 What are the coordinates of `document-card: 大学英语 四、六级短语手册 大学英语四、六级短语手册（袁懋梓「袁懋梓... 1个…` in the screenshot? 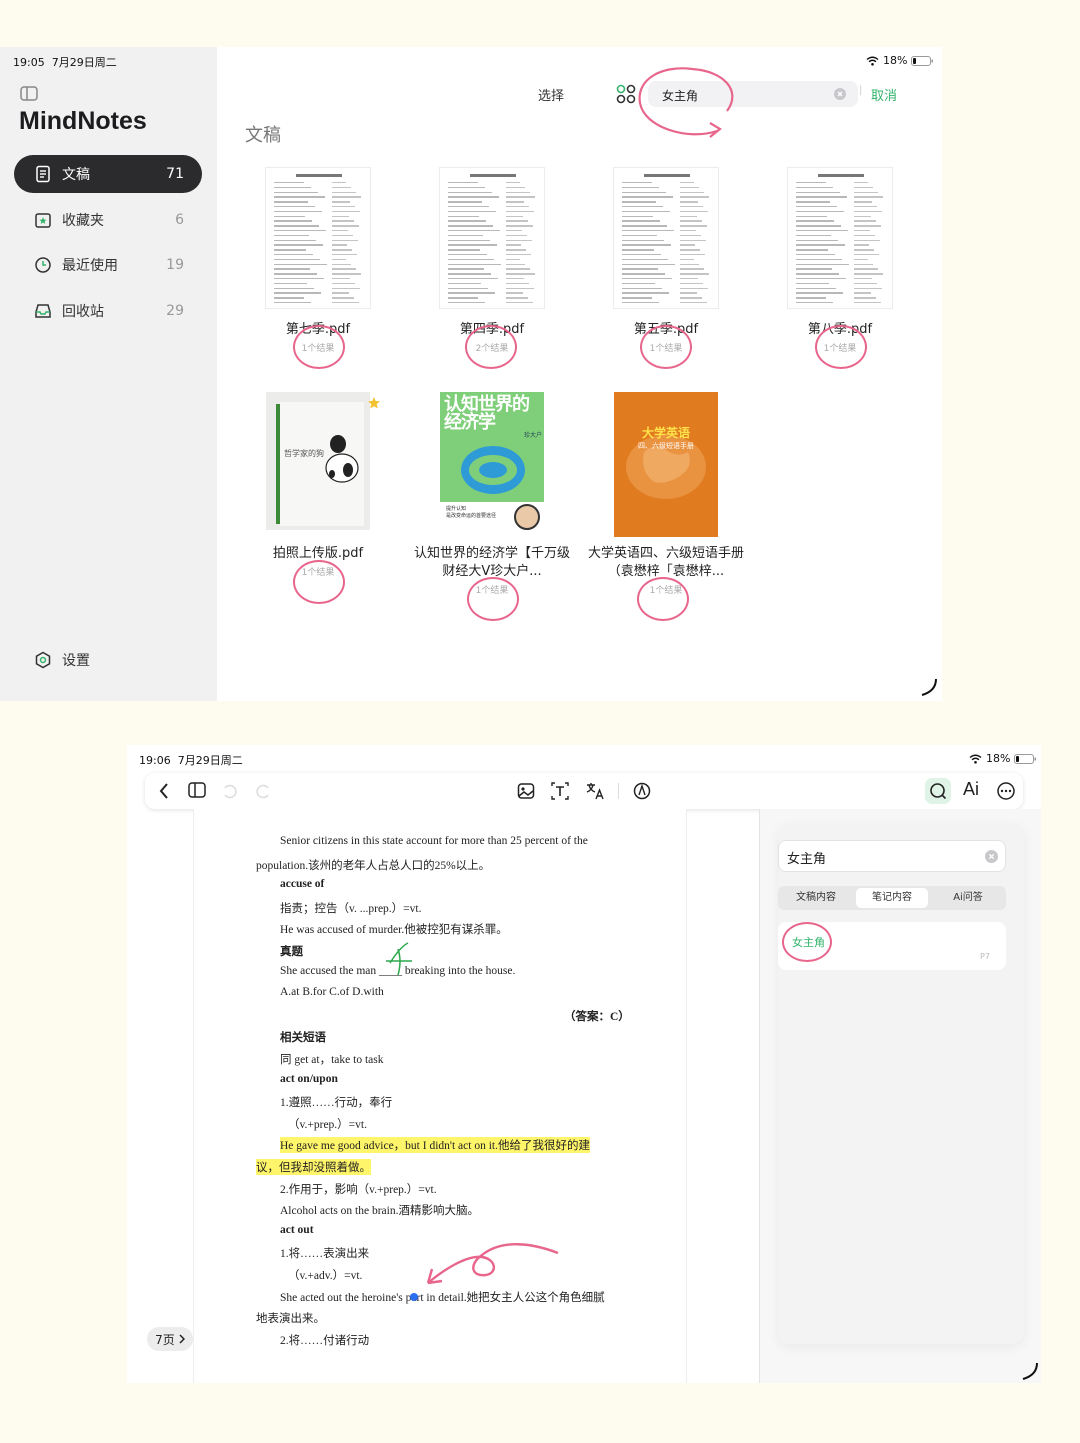 It's located at (666, 506).